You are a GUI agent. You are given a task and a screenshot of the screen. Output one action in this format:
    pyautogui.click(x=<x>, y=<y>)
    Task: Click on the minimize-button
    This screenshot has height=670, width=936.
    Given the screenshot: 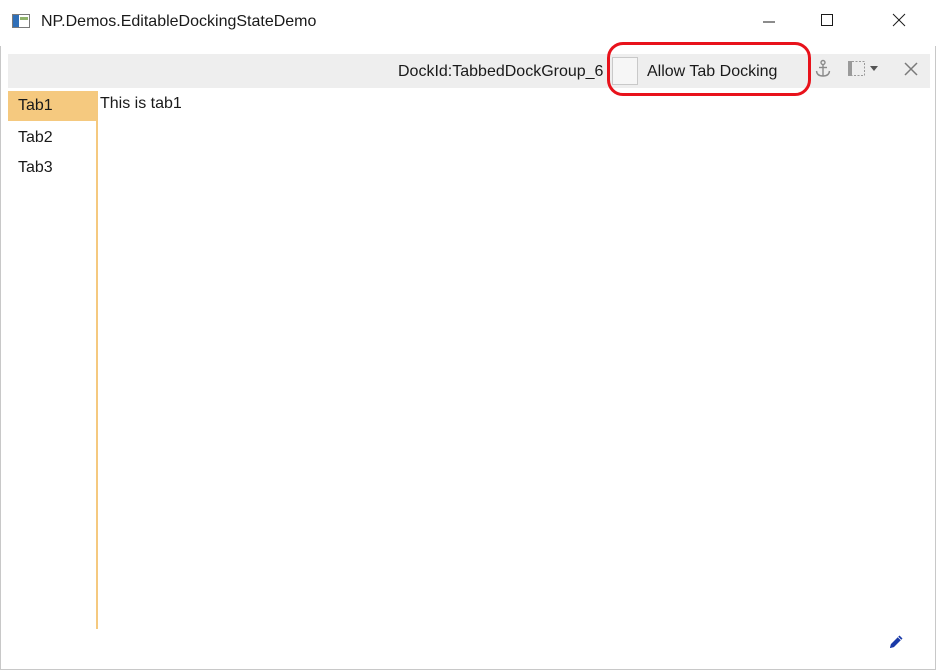 What is the action you would take?
    pyautogui.click(x=769, y=22)
    